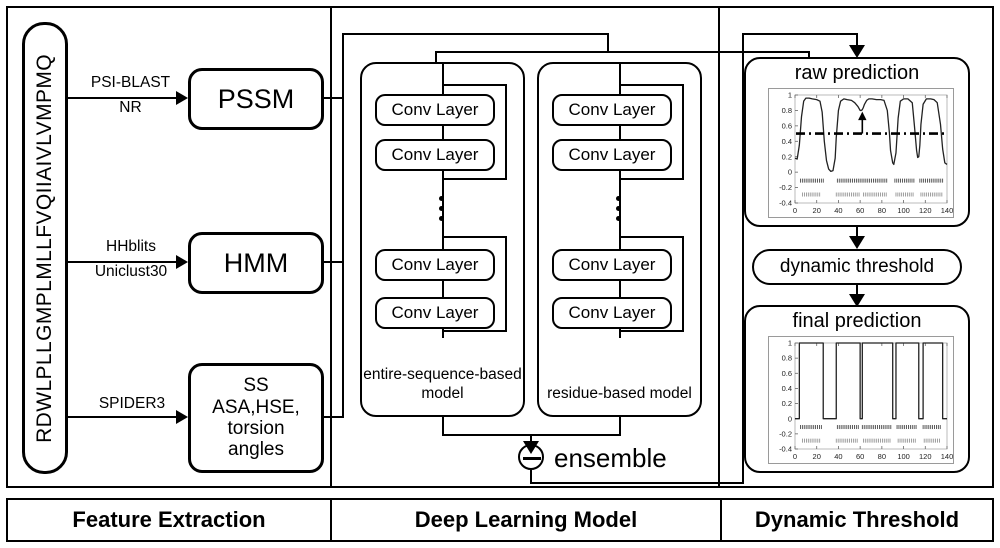 This screenshot has height=548, width=1000. Describe the element at coordinates (475, 34) in the screenshot. I see `feature-bus-top` at that location.